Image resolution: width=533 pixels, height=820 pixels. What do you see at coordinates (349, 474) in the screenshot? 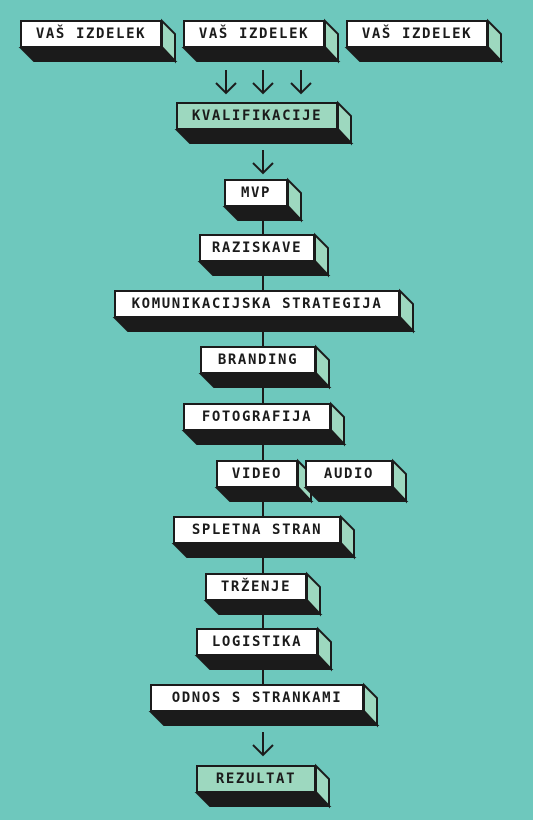
I see `step-label: AUDIO` at bounding box center [349, 474].